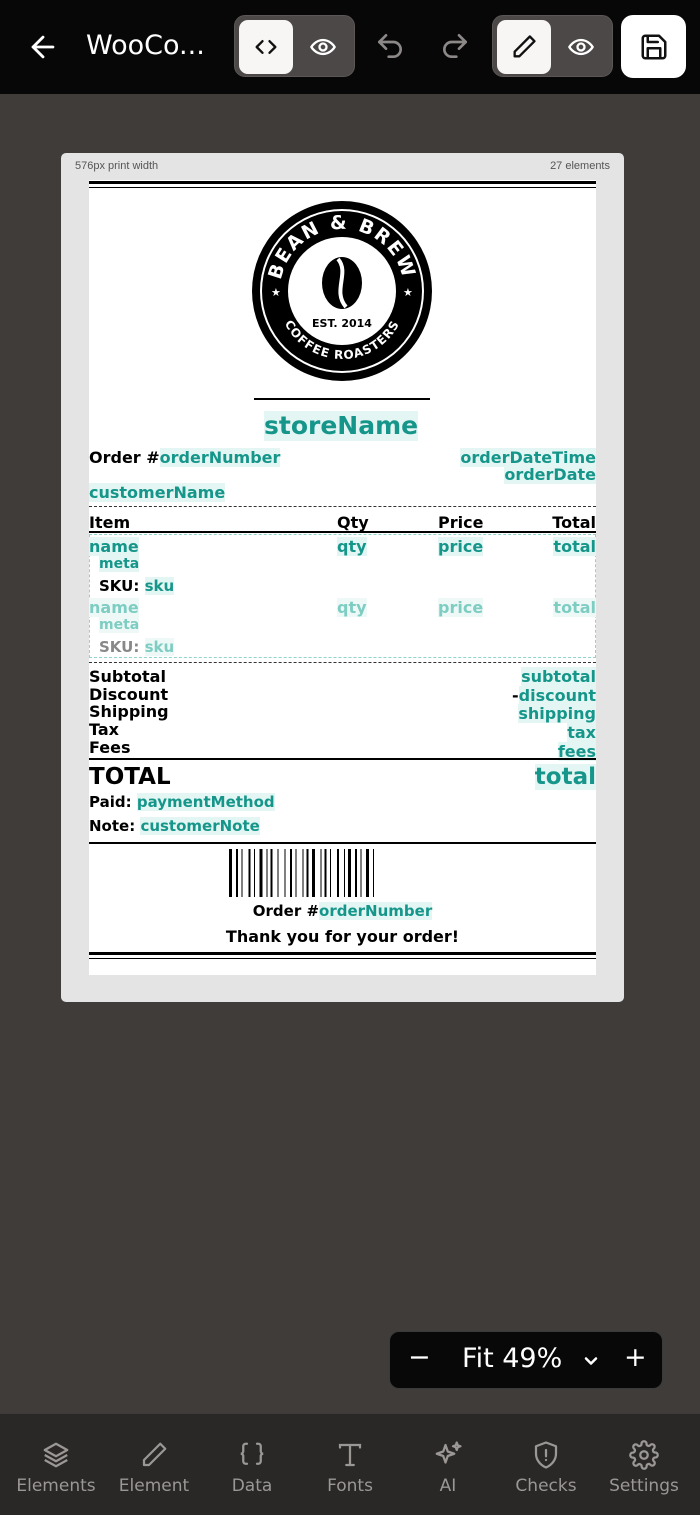 The width and height of the screenshot is (700, 1515). I want to click on nav-element: Element, so click(154, 1468).